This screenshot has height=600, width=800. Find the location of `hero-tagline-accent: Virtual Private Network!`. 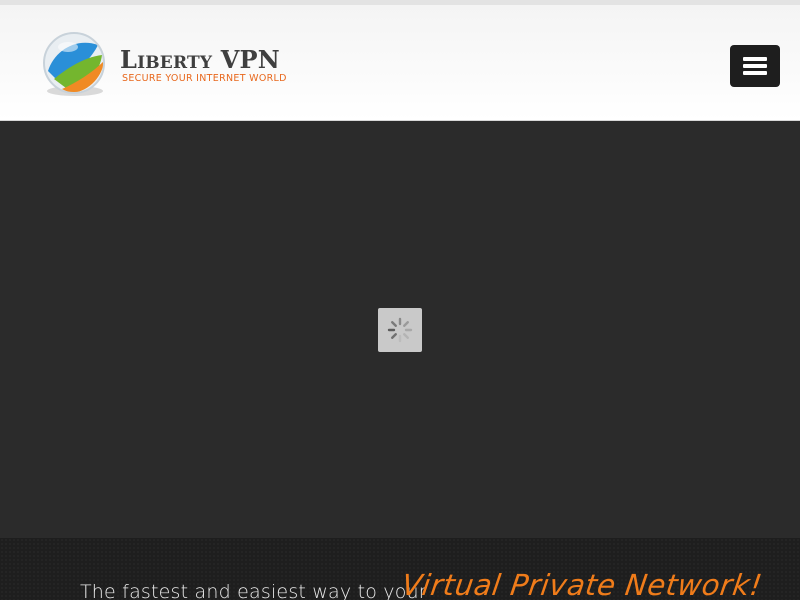

hero-tagline-accent: Virtual Private Network! is located at coordinates (582, 584).